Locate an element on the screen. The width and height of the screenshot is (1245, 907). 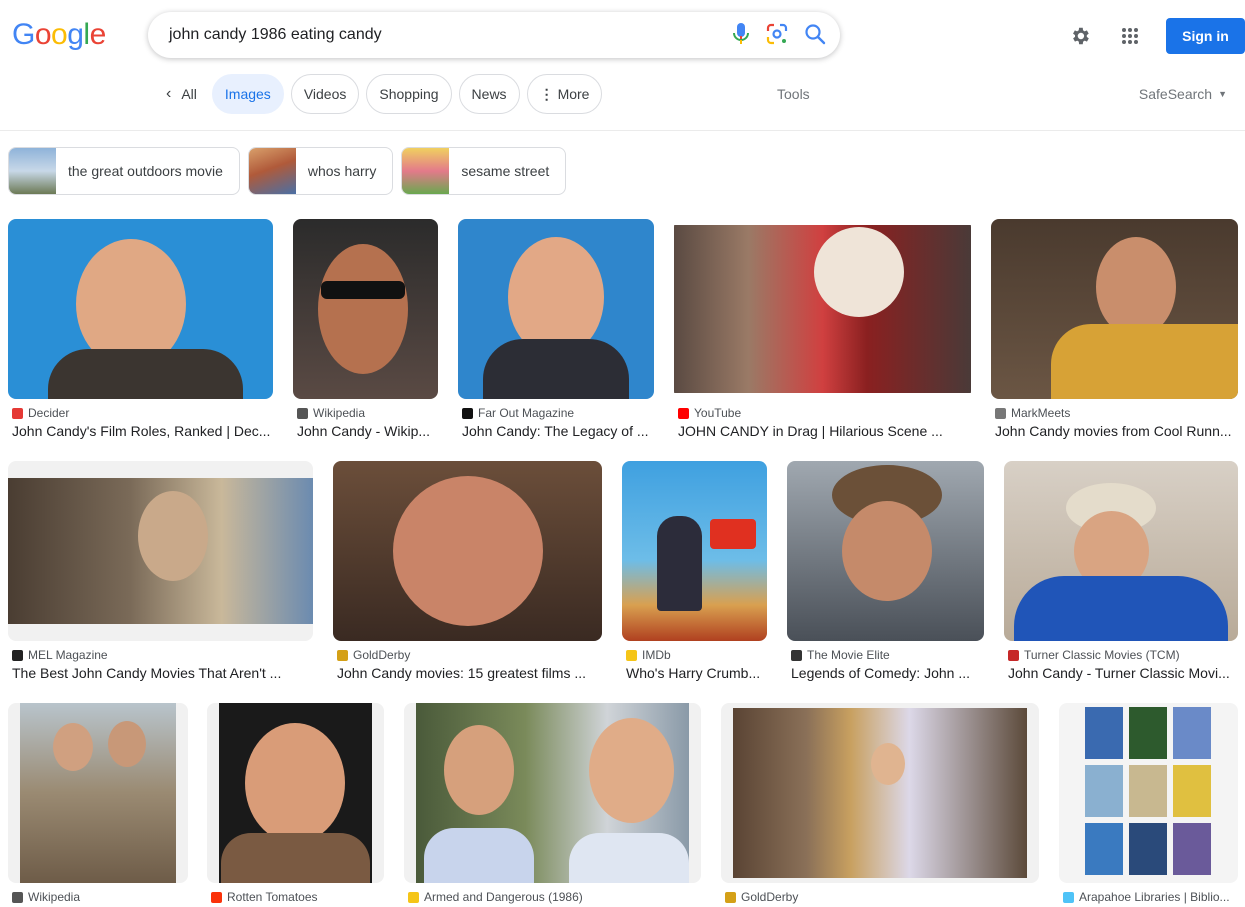
safesearch-menu: SafeSearch ▼ is located at coordinates (1183, 94).